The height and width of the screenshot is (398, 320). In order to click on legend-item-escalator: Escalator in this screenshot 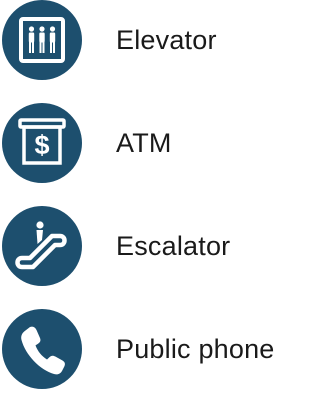, I will do `click(116, 246)`.